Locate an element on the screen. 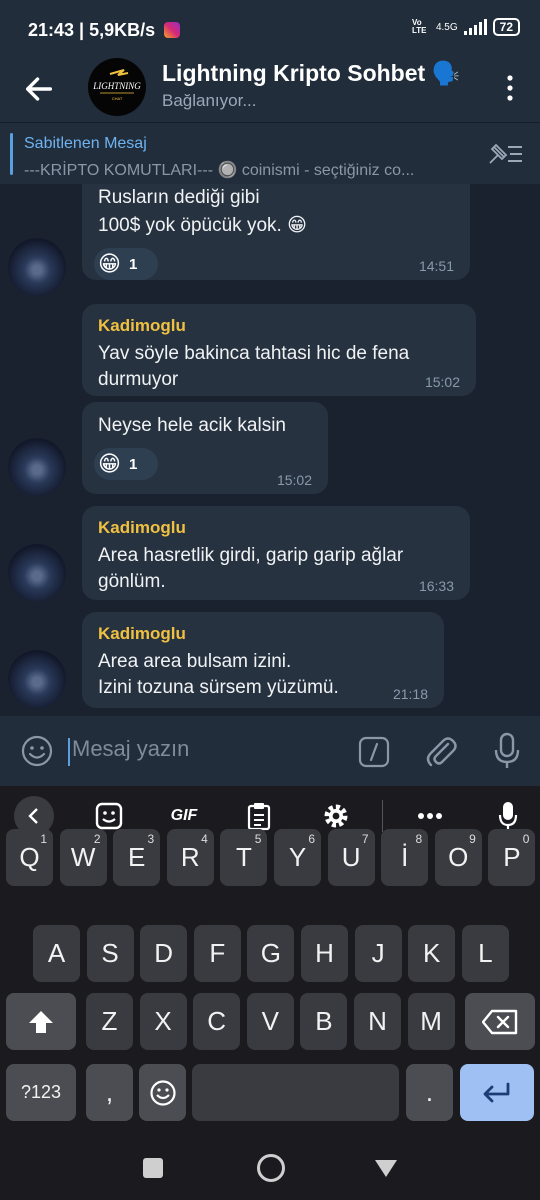 The width and height of the screenshot is (540, 1200). attach-icon is located at coordinates (441, 752).